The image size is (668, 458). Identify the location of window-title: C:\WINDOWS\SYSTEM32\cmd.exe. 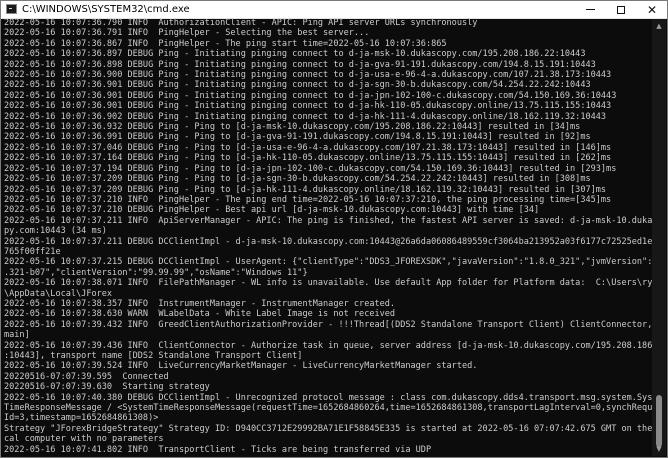
(106, 9).